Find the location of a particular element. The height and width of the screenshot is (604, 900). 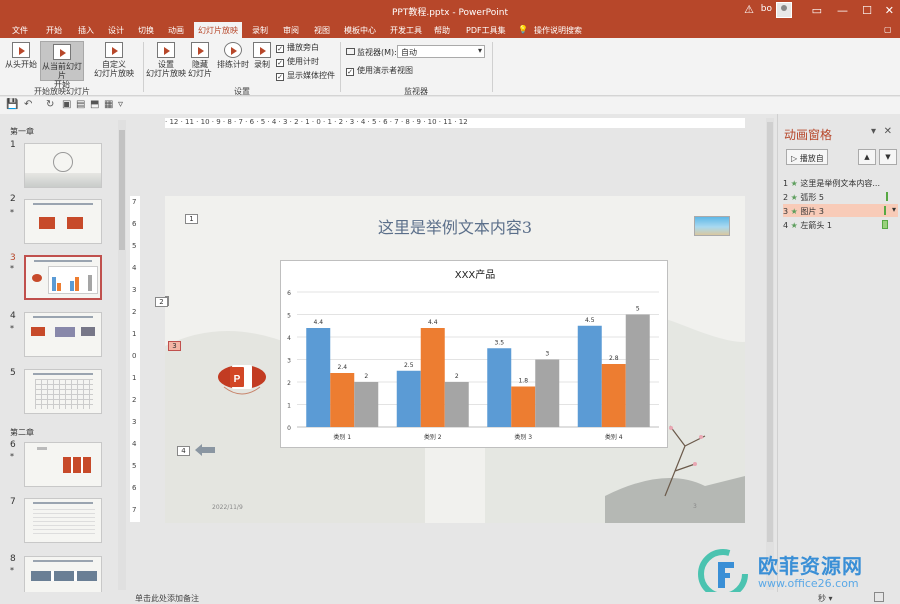

redo-icon: ↻ is located at coordinates (50, 104).